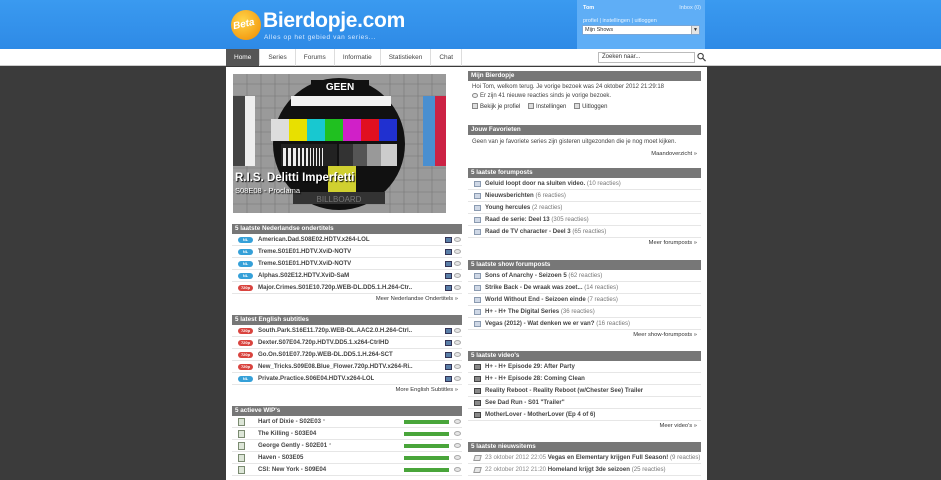 This screenshot has height=480, width=941. Describe the element at coordinates (243, 57) in the screenshot. I see `tab-home: Home` at that location.